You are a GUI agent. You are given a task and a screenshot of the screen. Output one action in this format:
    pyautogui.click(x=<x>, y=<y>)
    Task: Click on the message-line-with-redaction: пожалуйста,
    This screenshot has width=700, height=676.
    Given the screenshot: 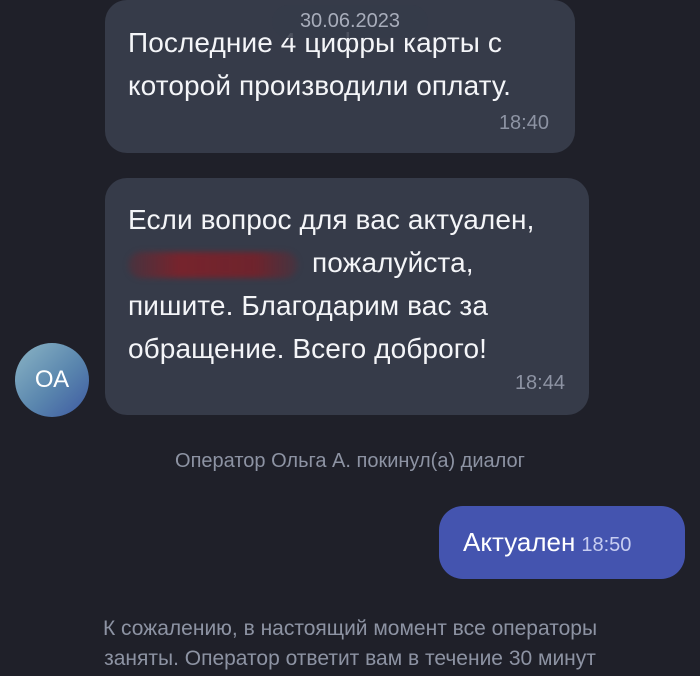 What is the action you would take?
    pyautogui.click(x=358, y=262)
    